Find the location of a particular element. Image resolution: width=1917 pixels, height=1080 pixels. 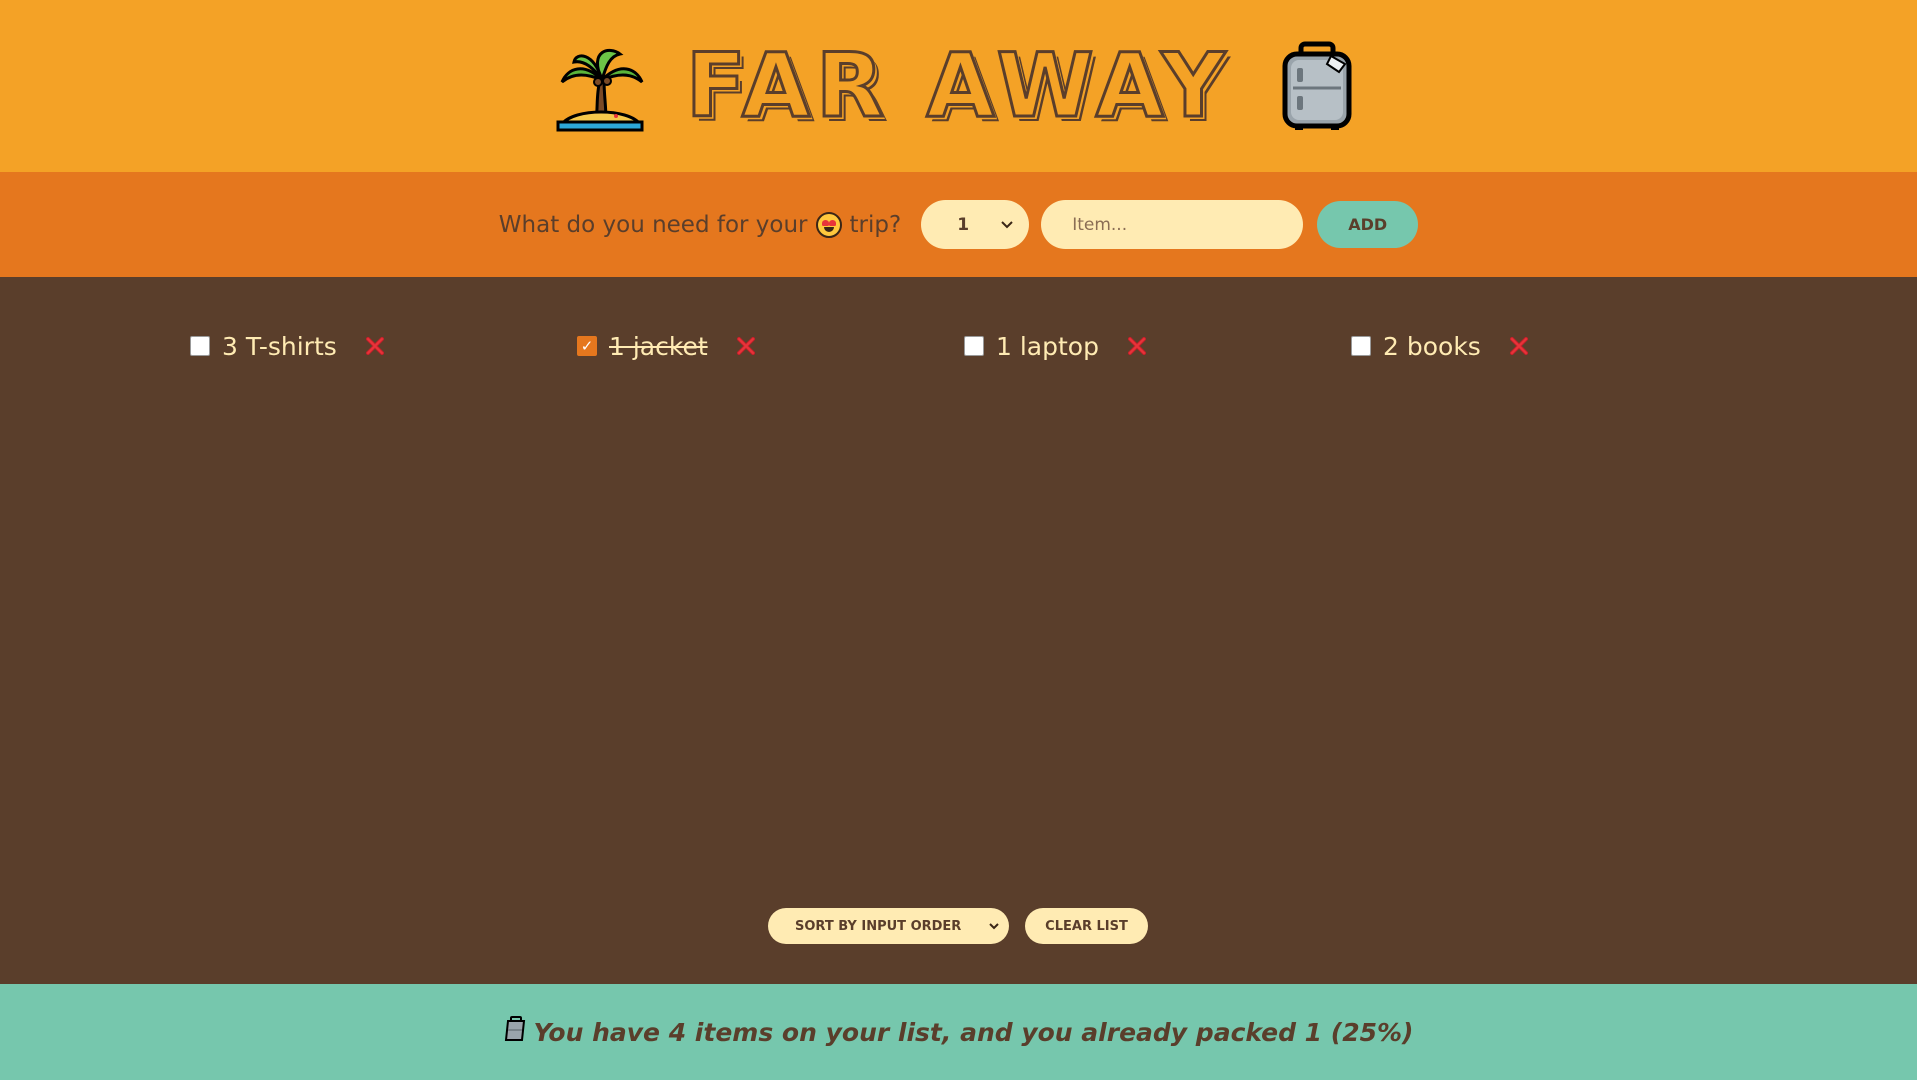

sort-value: SORT BY INPUT ORDER is located at coordinates (878, 926).